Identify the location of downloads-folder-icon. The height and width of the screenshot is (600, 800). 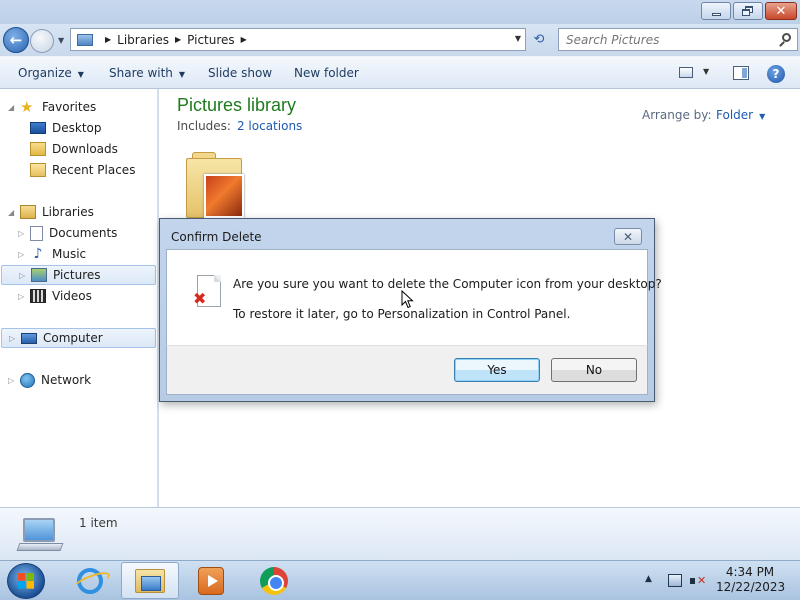
(38, 149).